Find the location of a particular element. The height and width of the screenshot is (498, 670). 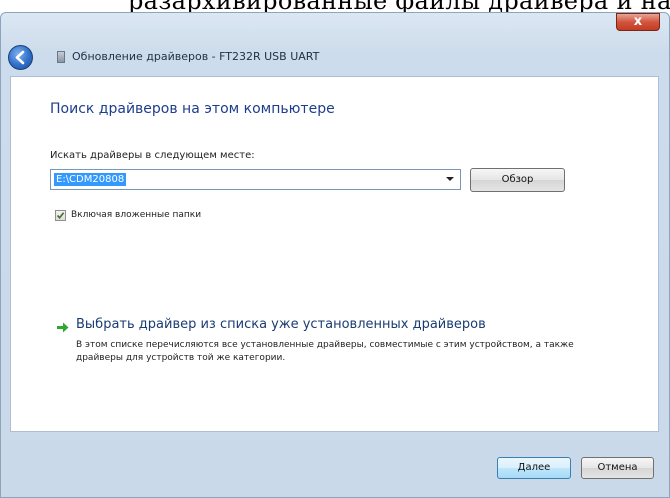

green-arrow-icon is located at coordinates (63, 327).